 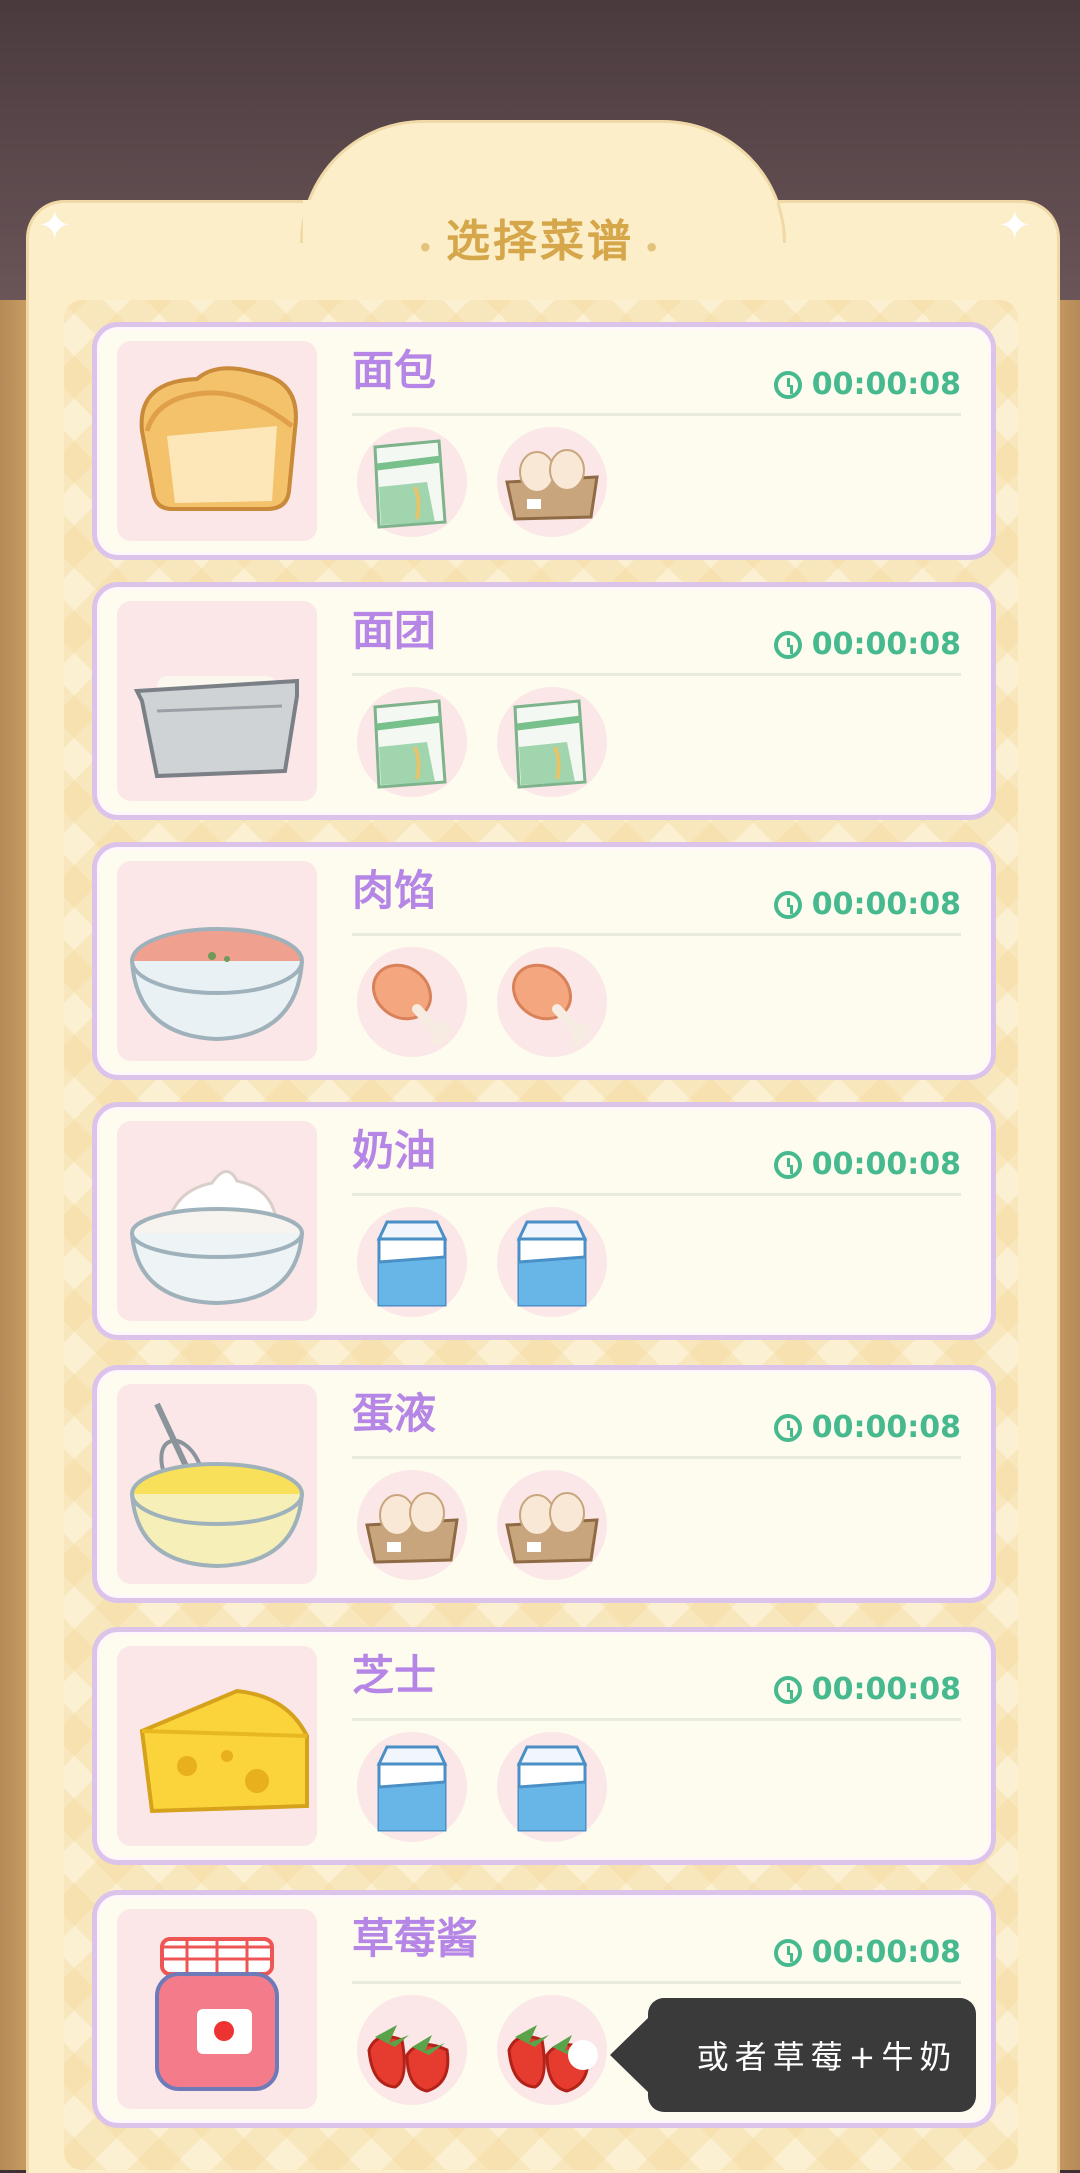 What do you see at coordinates (217, 441) in the screenshot?
I see `bread-icon` at bounding box center [217, 441].